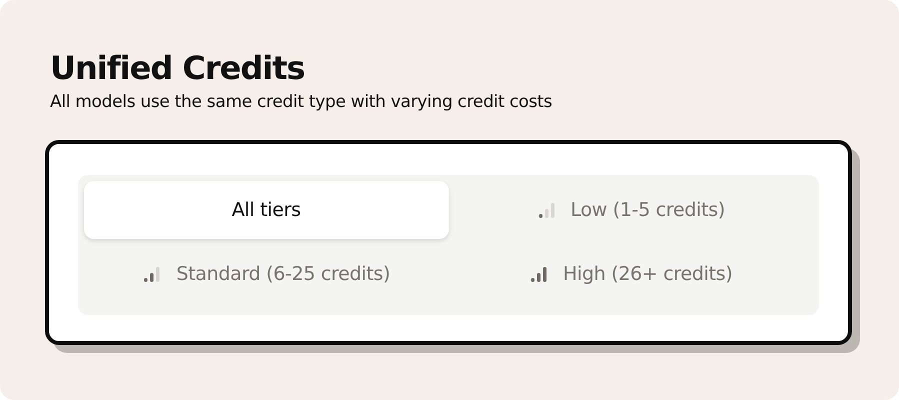  I want to click on title: Unified Credits, so click(178, 68).